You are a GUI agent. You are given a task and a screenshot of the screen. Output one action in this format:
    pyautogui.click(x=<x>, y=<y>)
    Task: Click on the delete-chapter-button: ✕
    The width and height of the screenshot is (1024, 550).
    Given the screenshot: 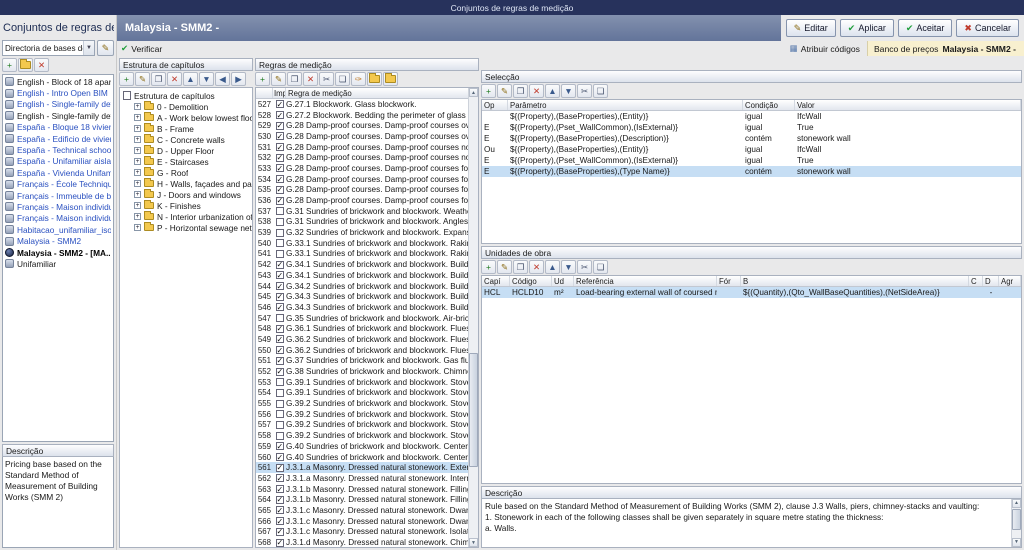 What is the action you would take?
    pyautogui.click(x=174, y=79)
    